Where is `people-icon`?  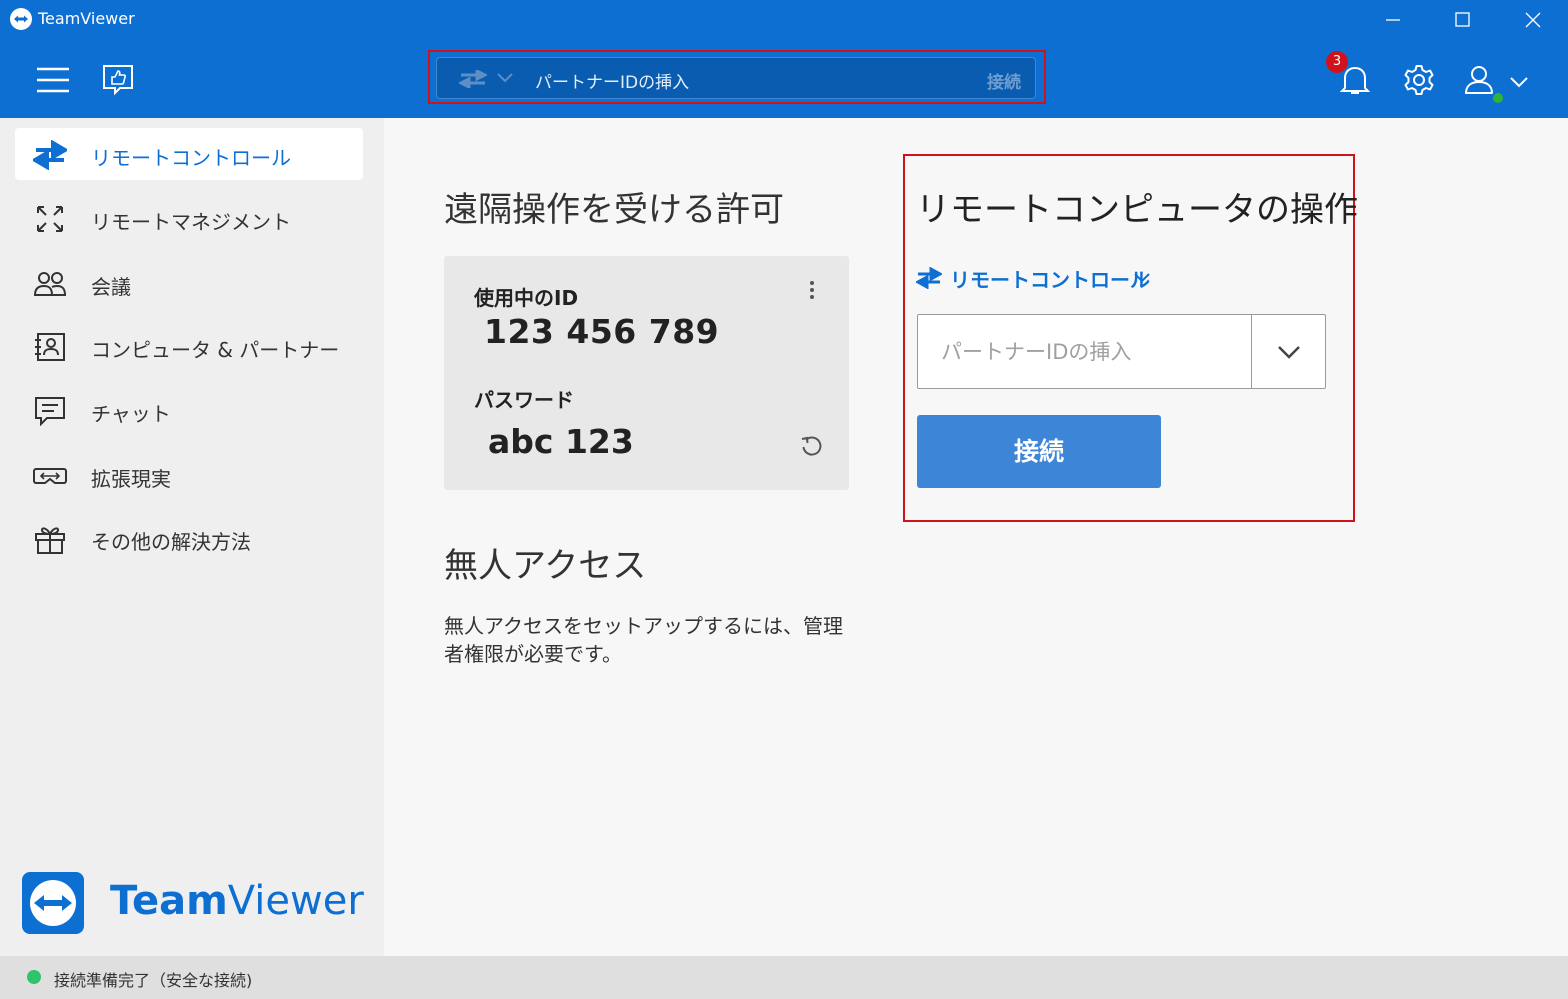
people-icon is located at coordinates (50, 284).